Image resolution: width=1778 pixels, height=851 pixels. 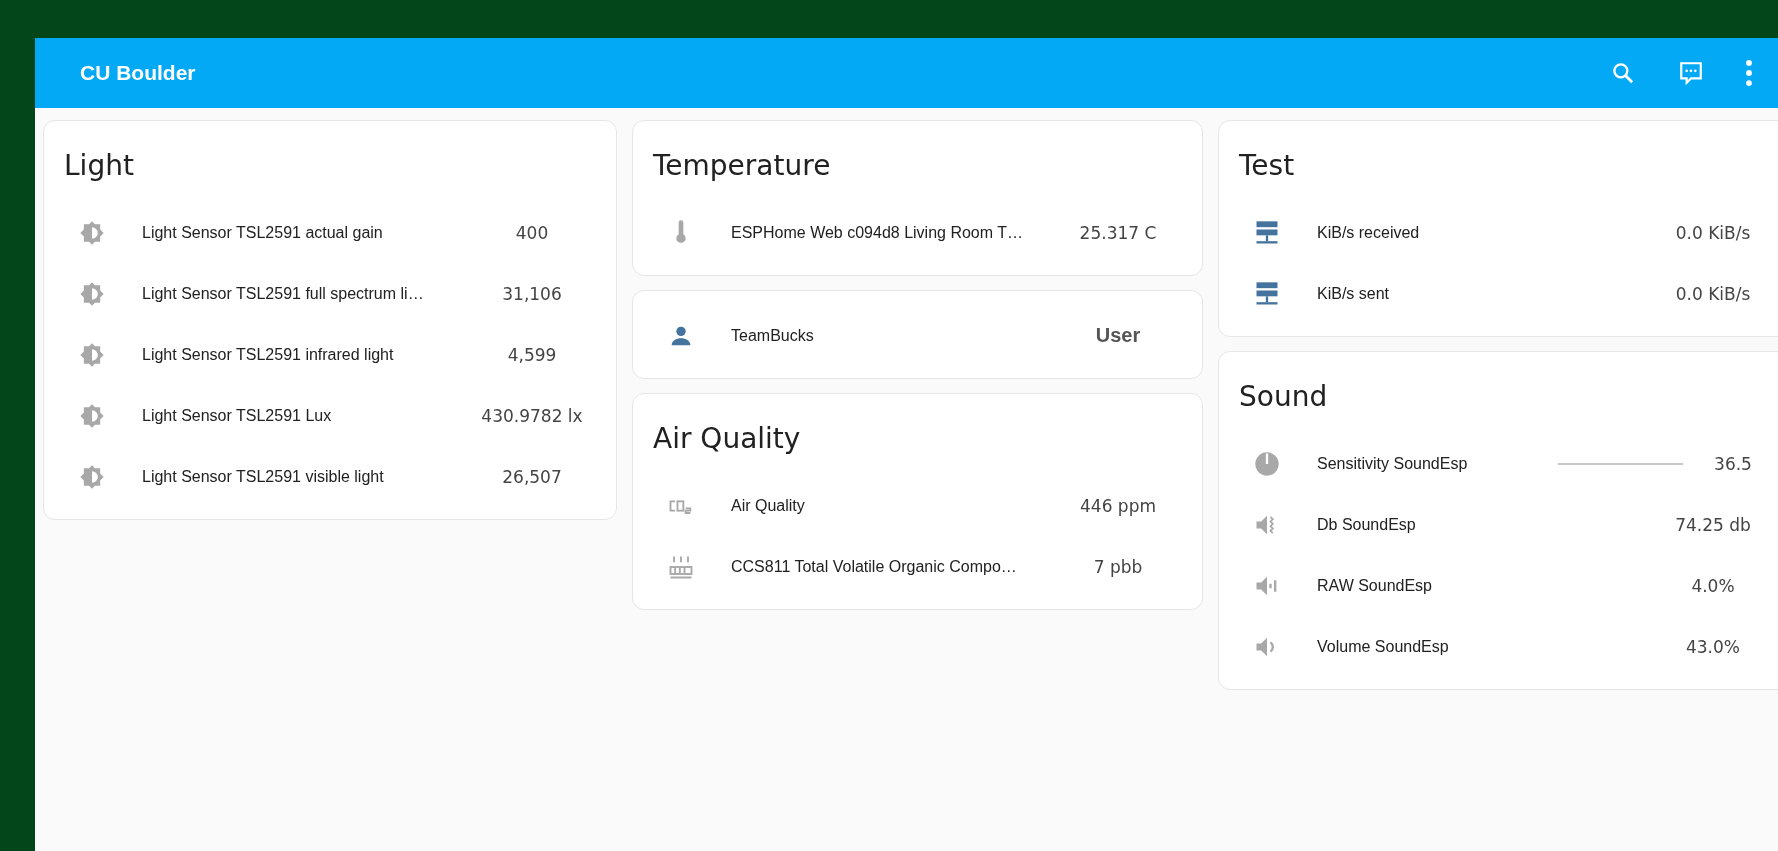 What do you see at coordinates (1623, 73) in the screenshot?
I see `search-icon` at bounding box center [1623, 73].